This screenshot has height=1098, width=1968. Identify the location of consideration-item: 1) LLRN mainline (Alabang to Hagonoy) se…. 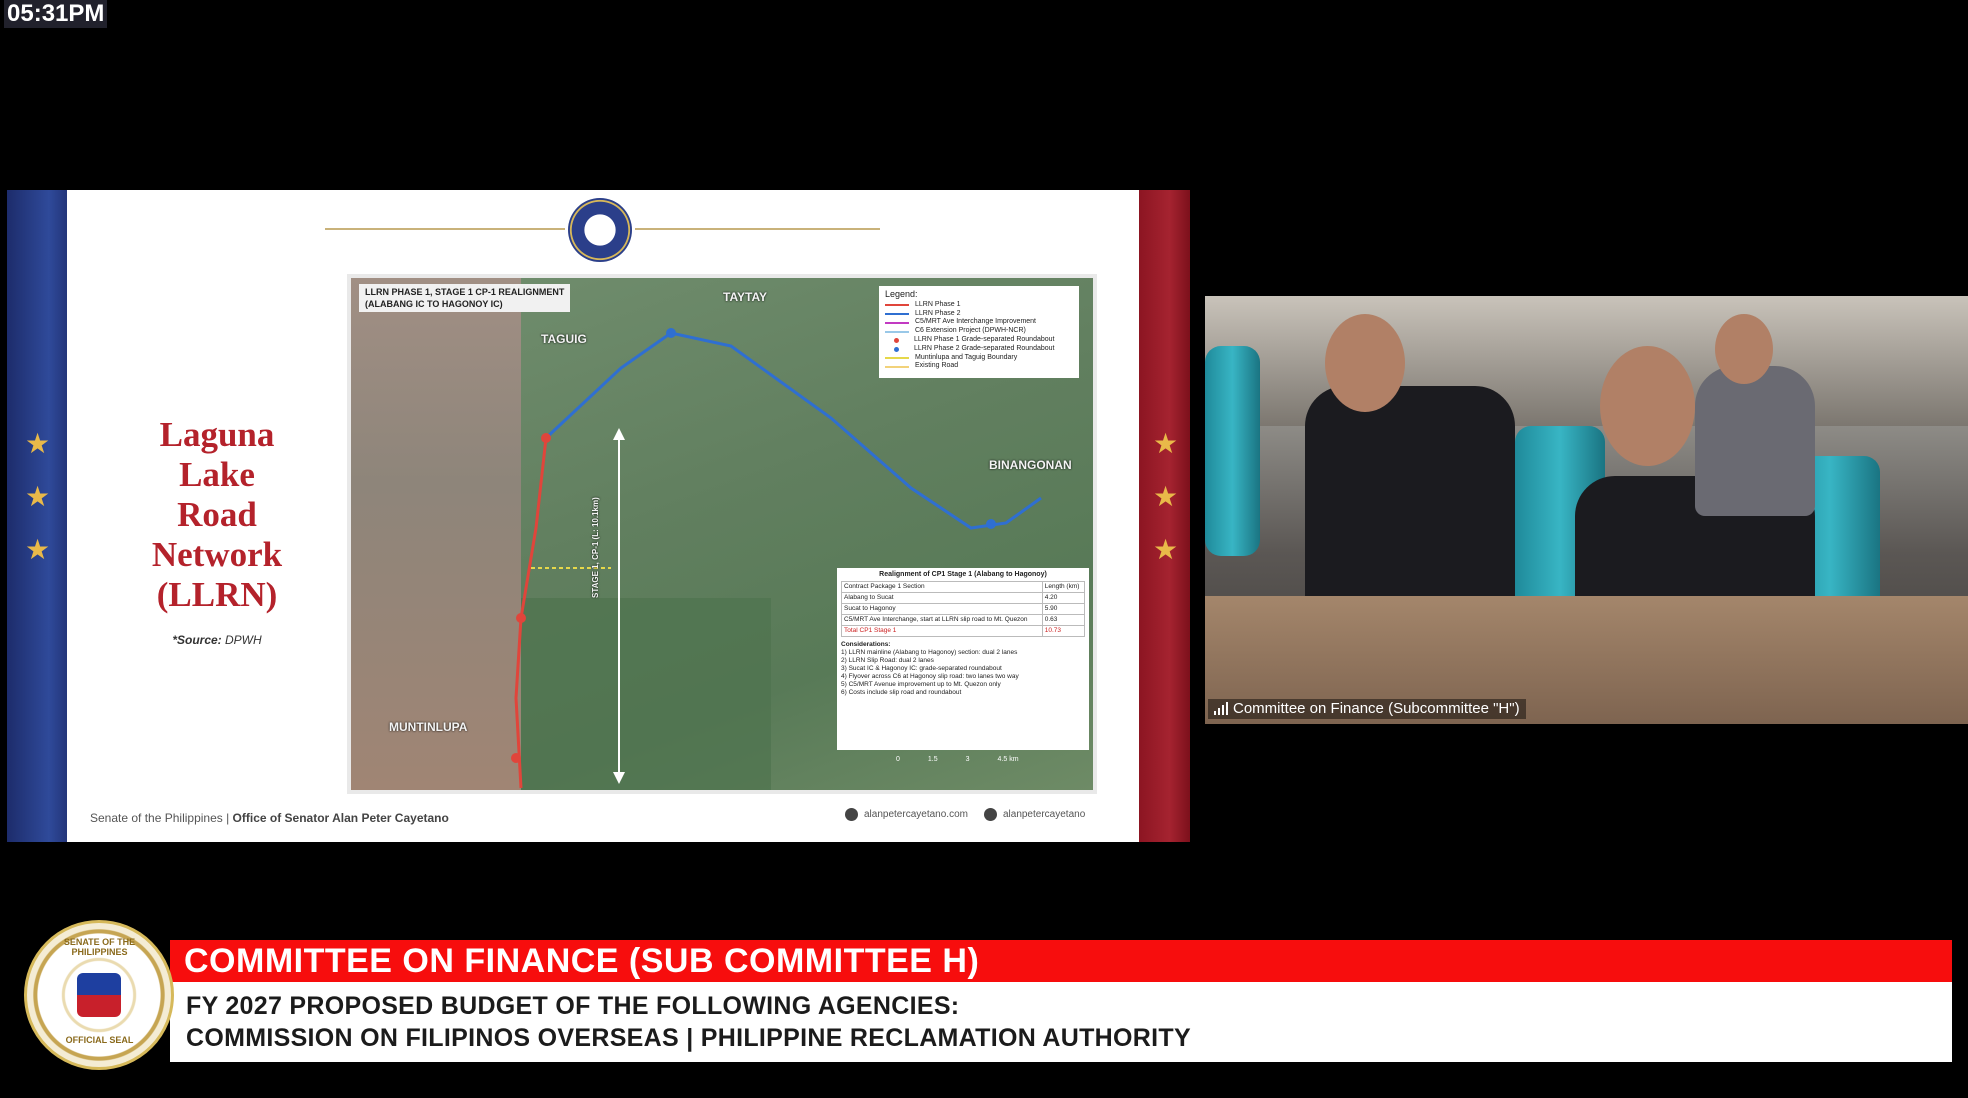
(929, 652).